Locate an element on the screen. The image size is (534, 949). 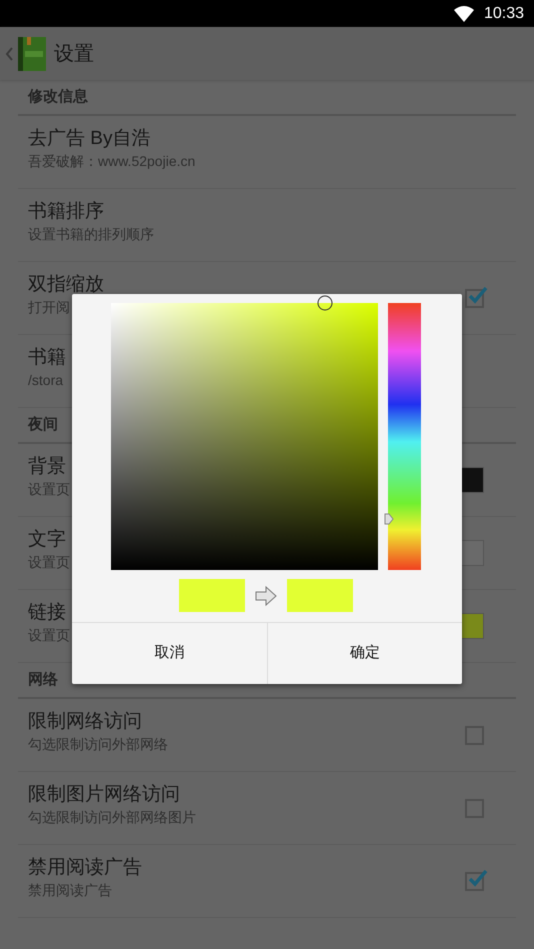
section-header: 夜间 is located at coordinates (43, 424).